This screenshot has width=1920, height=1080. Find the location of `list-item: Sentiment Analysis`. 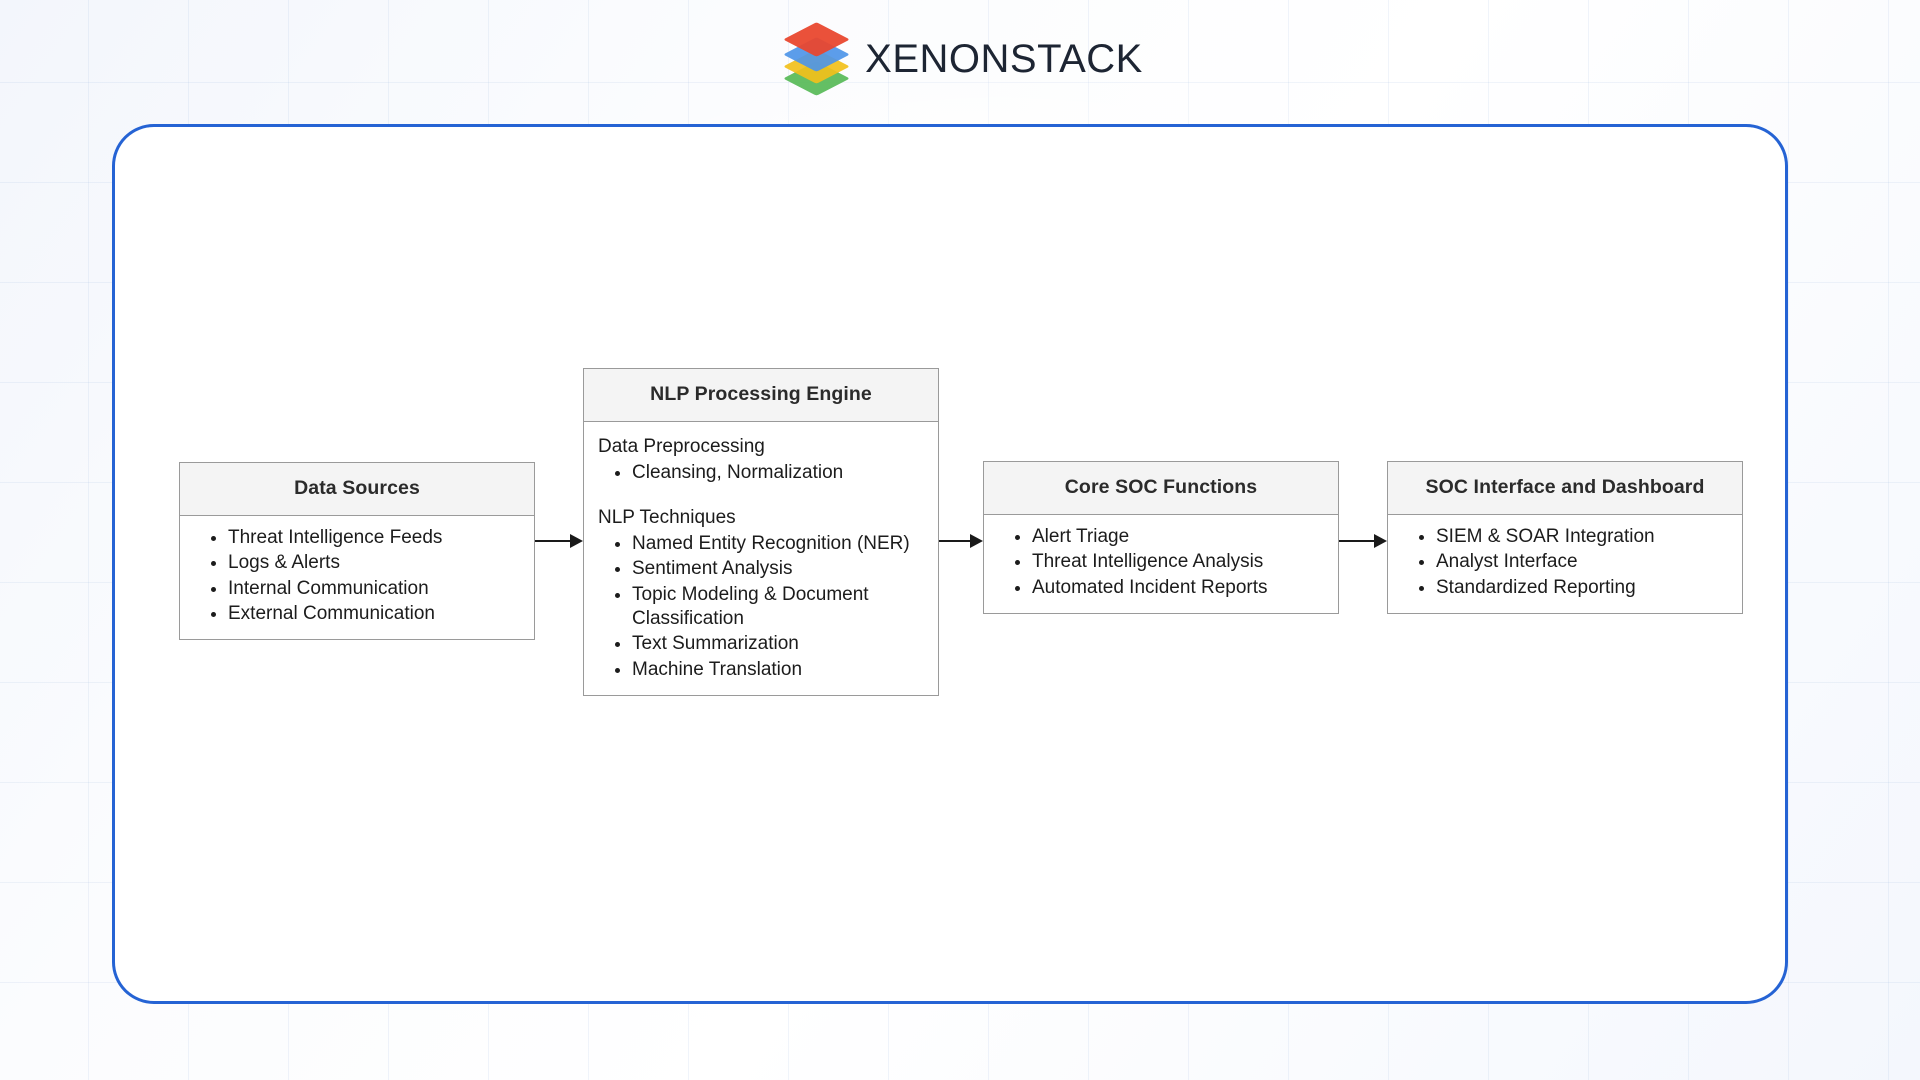

list-item: Sentiment Analysis is located at coordinates (779, 569).